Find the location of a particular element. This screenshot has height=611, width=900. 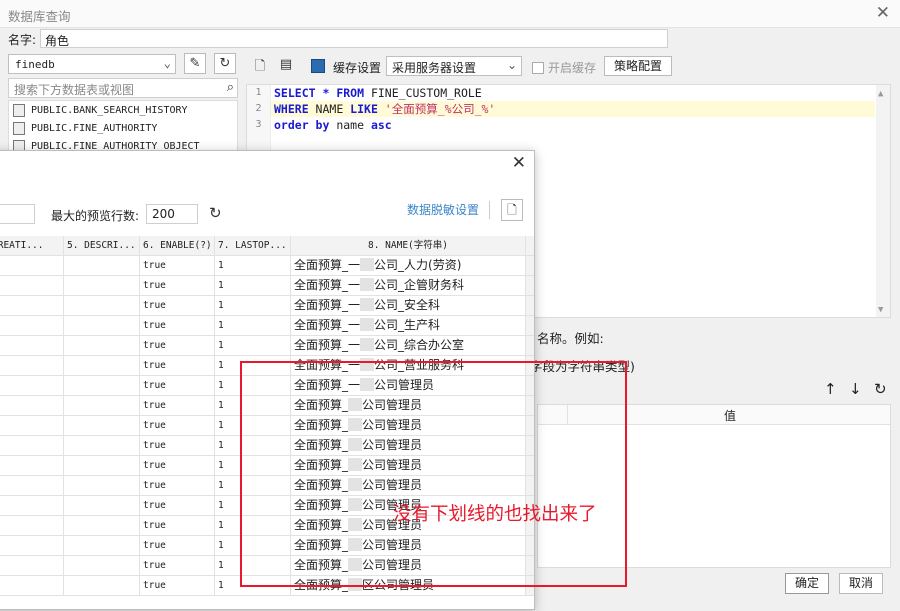

edit-icon: ✎ is located at coordinates (195, 63).